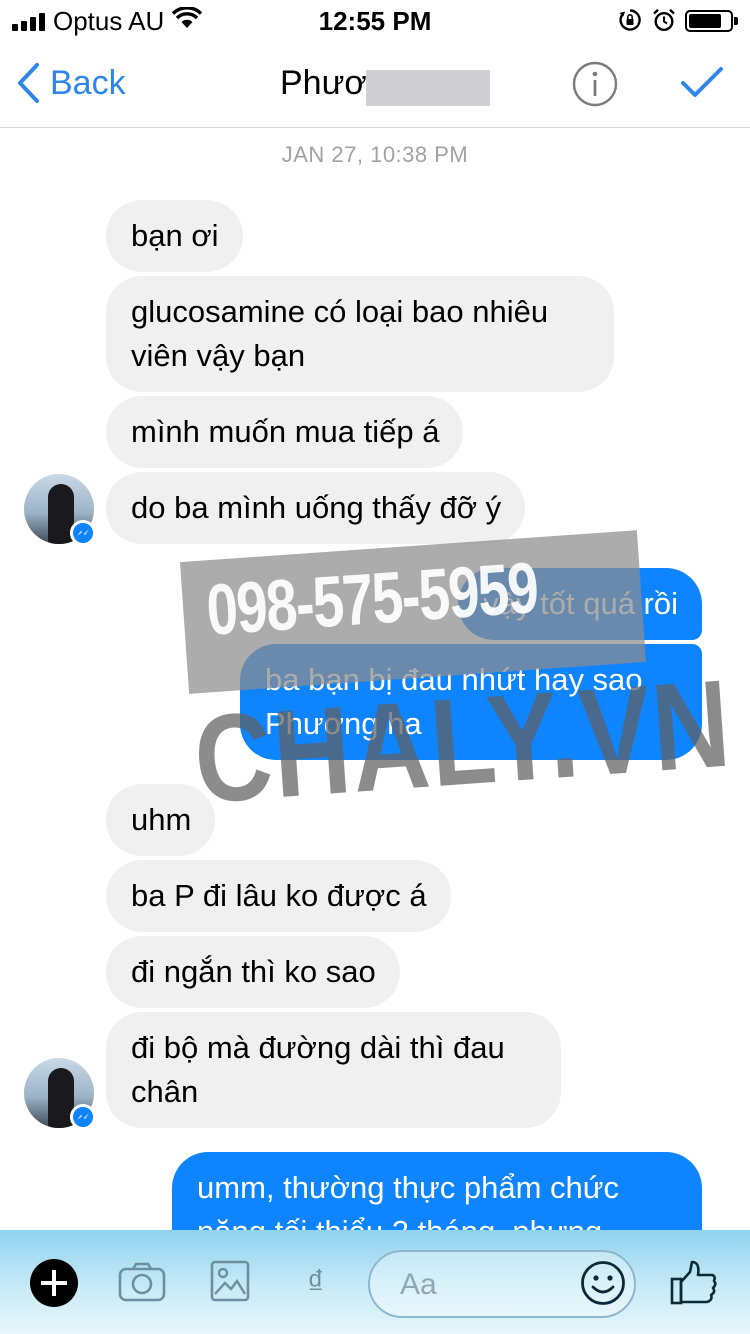  What do you see at coordinates (694, 1283) in the screenshot?
I see `thumbs-up-icon` at bounding box center [694, 1283].